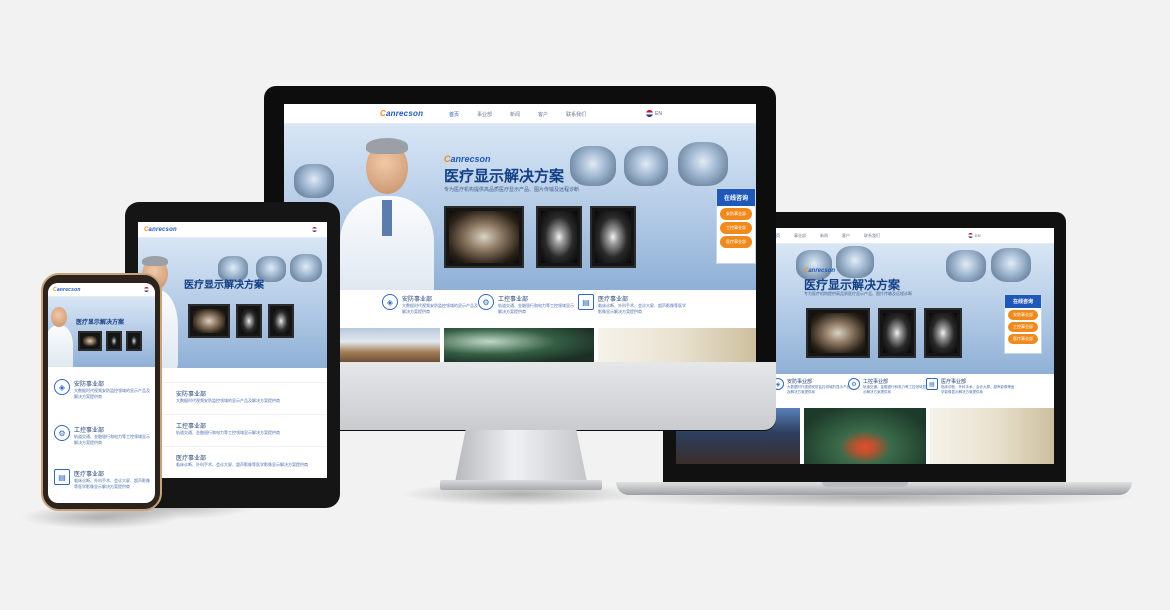 This screenshot has height=610, width=1170. I want to click on apple-logo-icon, so click(521, 405).